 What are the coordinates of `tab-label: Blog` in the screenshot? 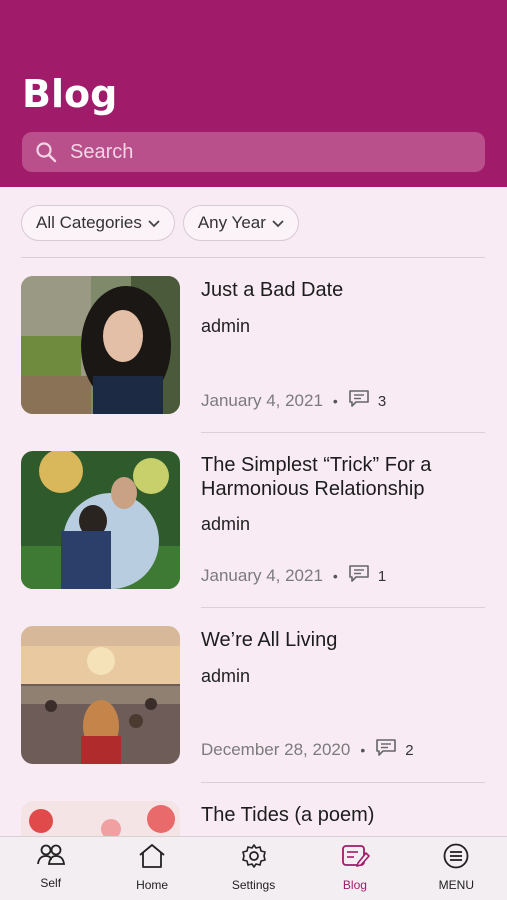 It's located at (354, 885).